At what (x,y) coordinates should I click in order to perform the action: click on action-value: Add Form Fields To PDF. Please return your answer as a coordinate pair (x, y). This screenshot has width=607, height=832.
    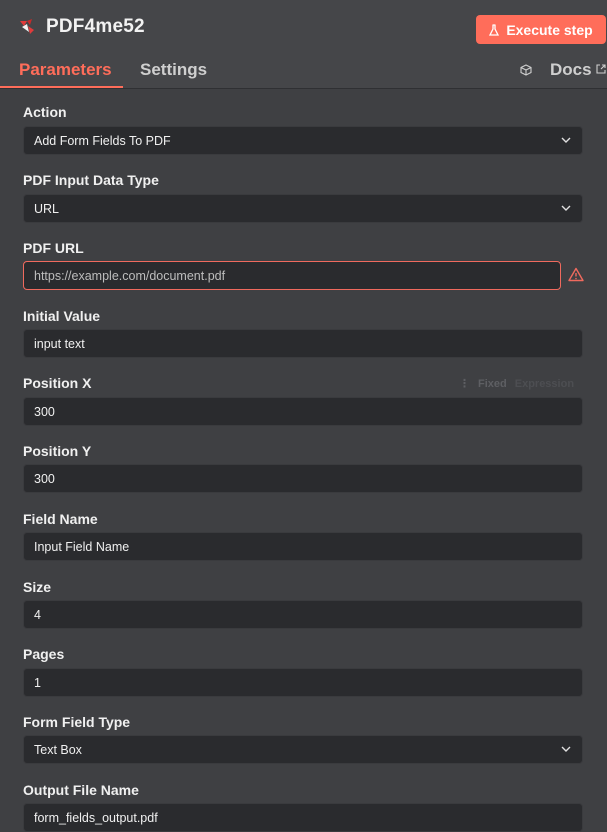
    Looking at the image, I should click on (102, 140).